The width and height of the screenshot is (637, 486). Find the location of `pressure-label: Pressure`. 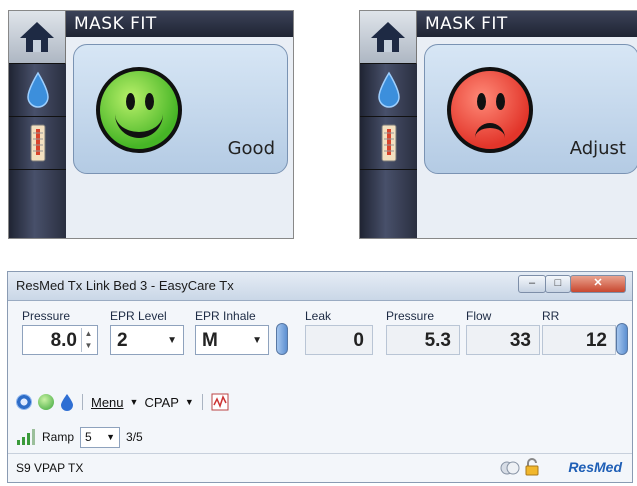

pressure-label: Pressure is located at coordinates (410, 316).